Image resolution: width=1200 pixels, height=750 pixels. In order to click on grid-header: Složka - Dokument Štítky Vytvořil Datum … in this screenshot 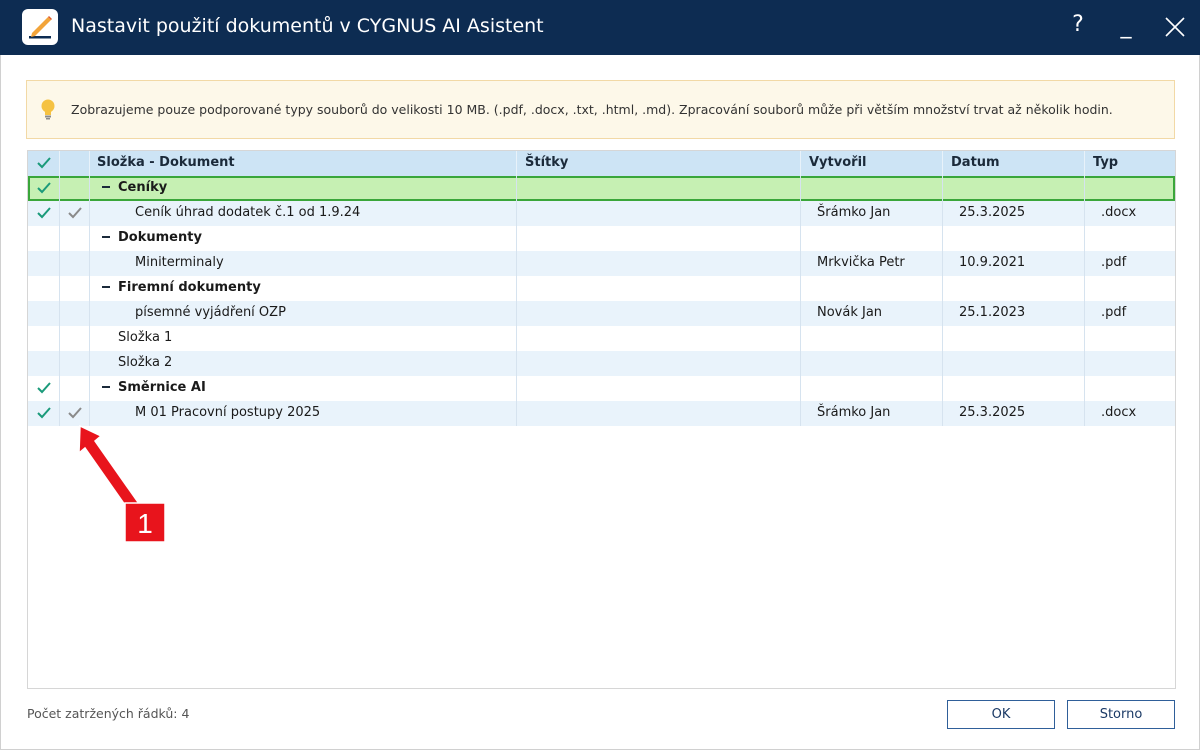, I will do `click(601, 163)`.